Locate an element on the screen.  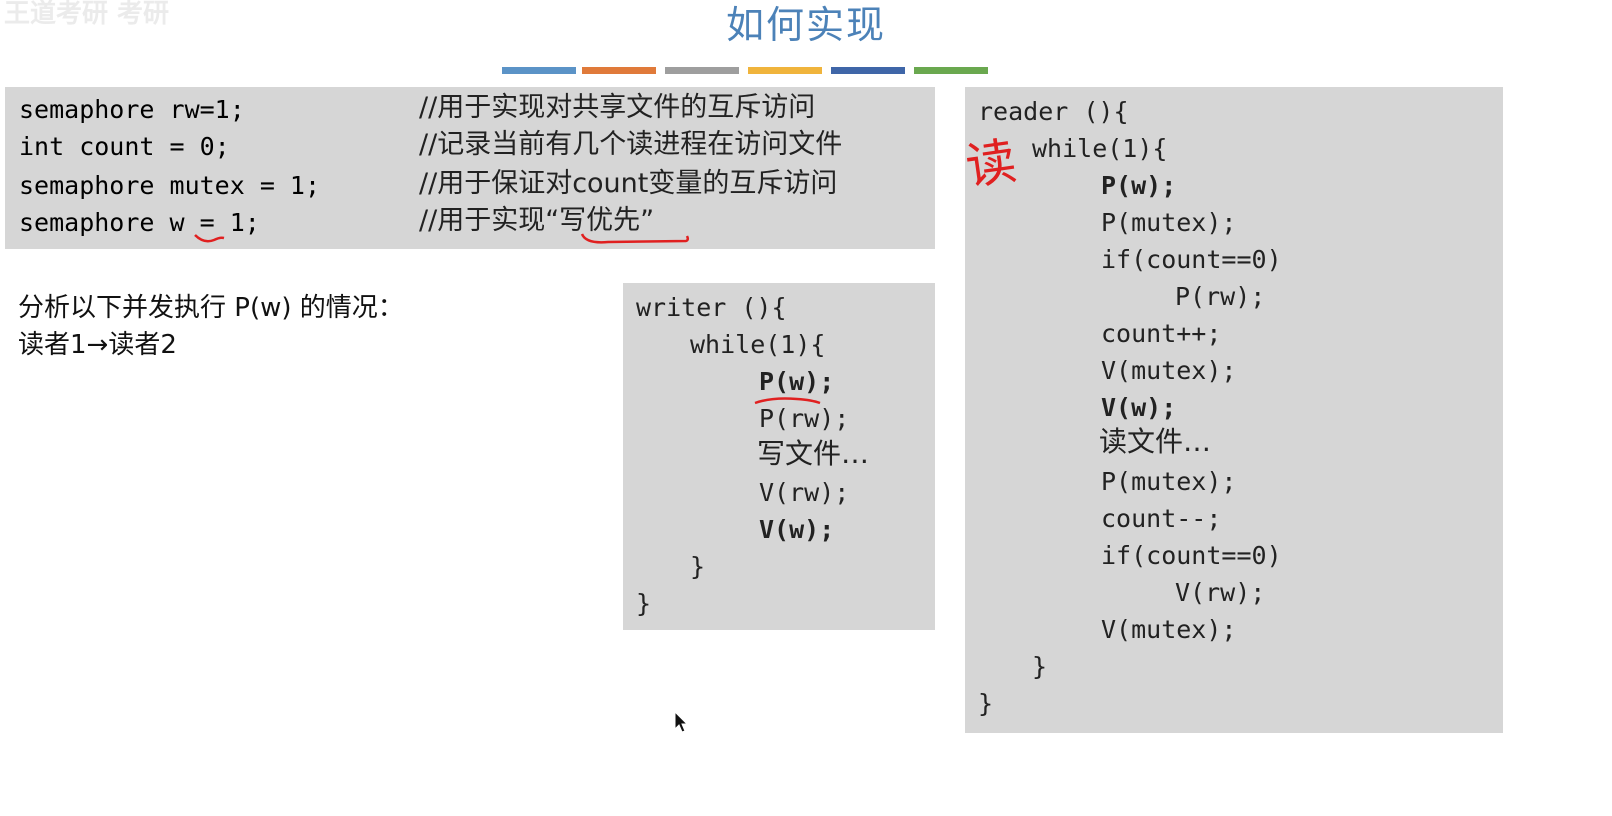
declaration-code: int count = 0; is located at coordinates (124, 146).